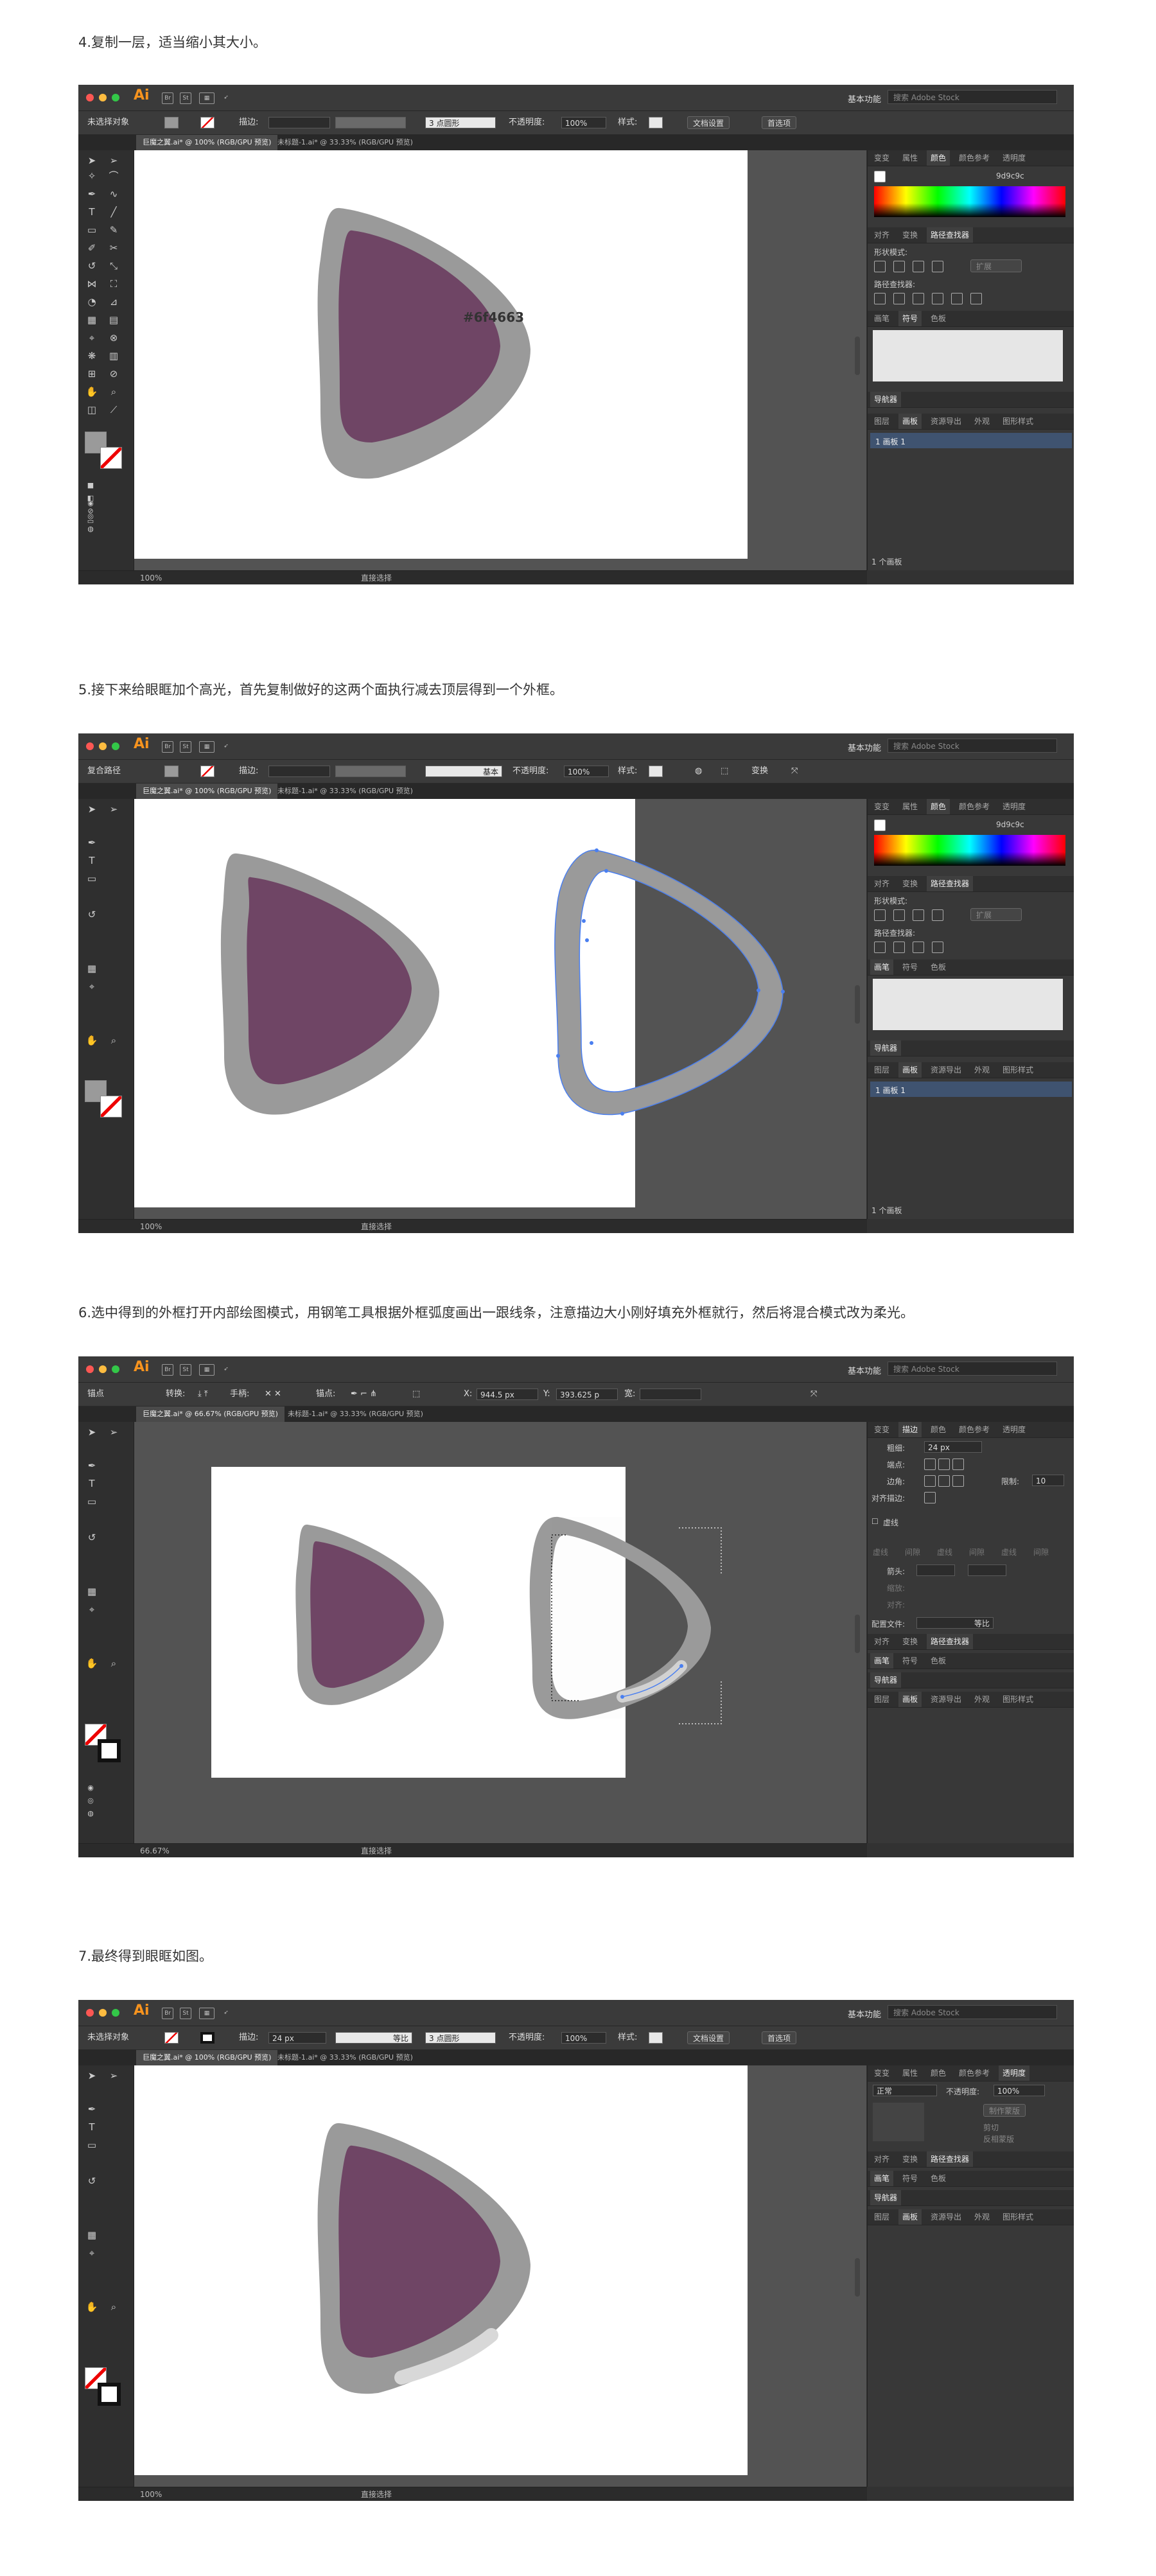  What do you see at coordinates (958, 1464) in the screenshot?
I see `square-cap-icon` at bounding box center [958, 1464].